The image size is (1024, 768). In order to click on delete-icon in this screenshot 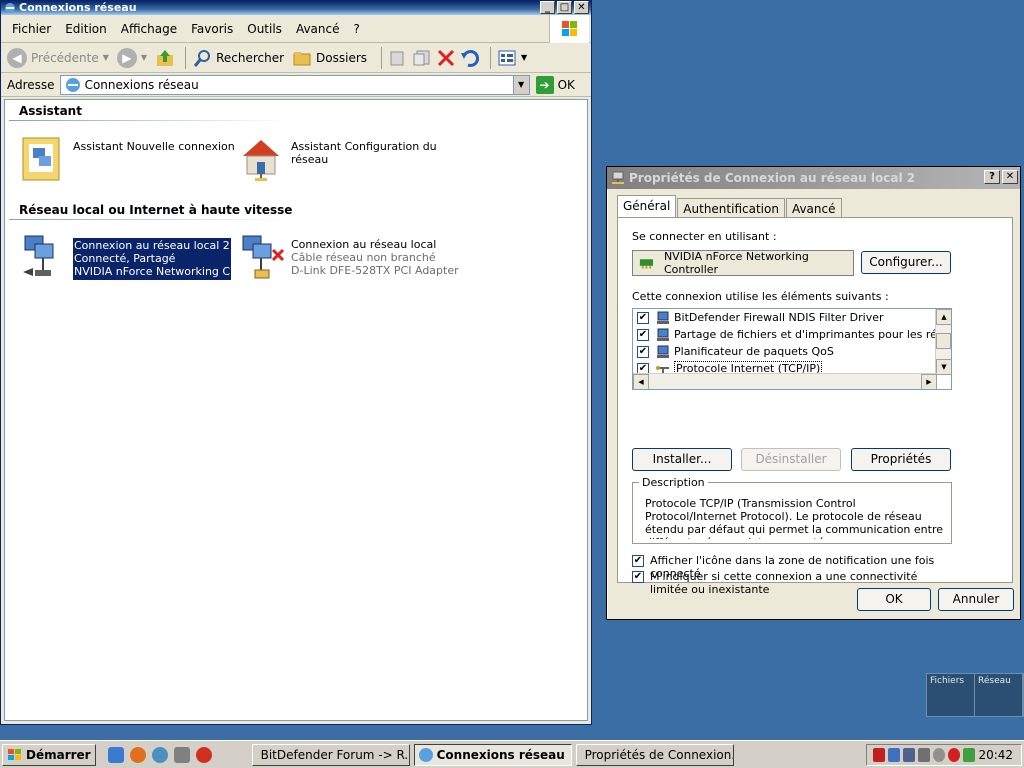, I will do `click(446, 58)`.